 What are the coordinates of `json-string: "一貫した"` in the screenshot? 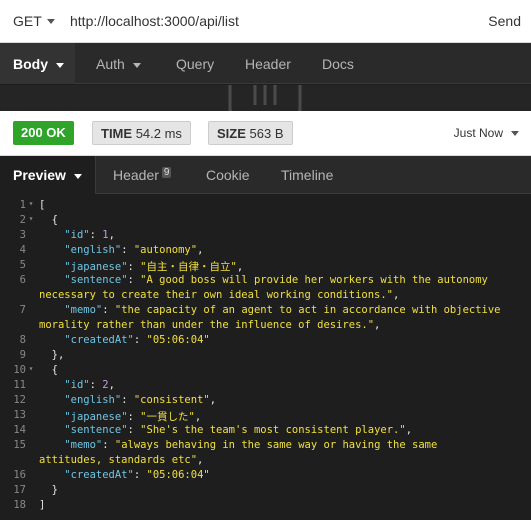 It's located at (167, 417).